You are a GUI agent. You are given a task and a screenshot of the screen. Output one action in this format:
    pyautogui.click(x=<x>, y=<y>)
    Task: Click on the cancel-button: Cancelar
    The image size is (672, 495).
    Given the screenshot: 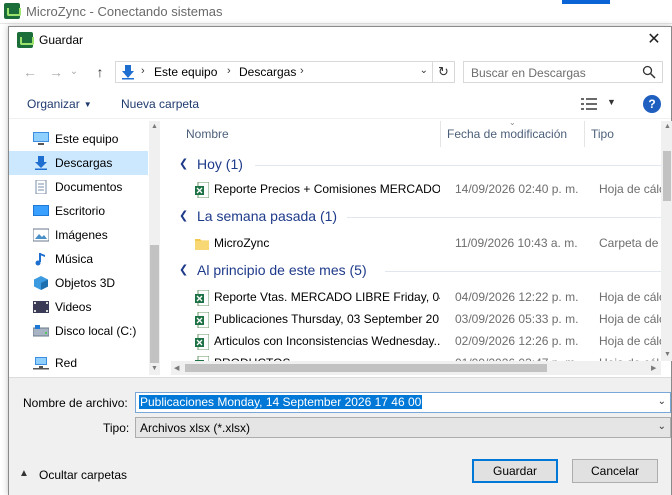 What is the action you would take?
    pyautogui.click(x=615, y=471)
    